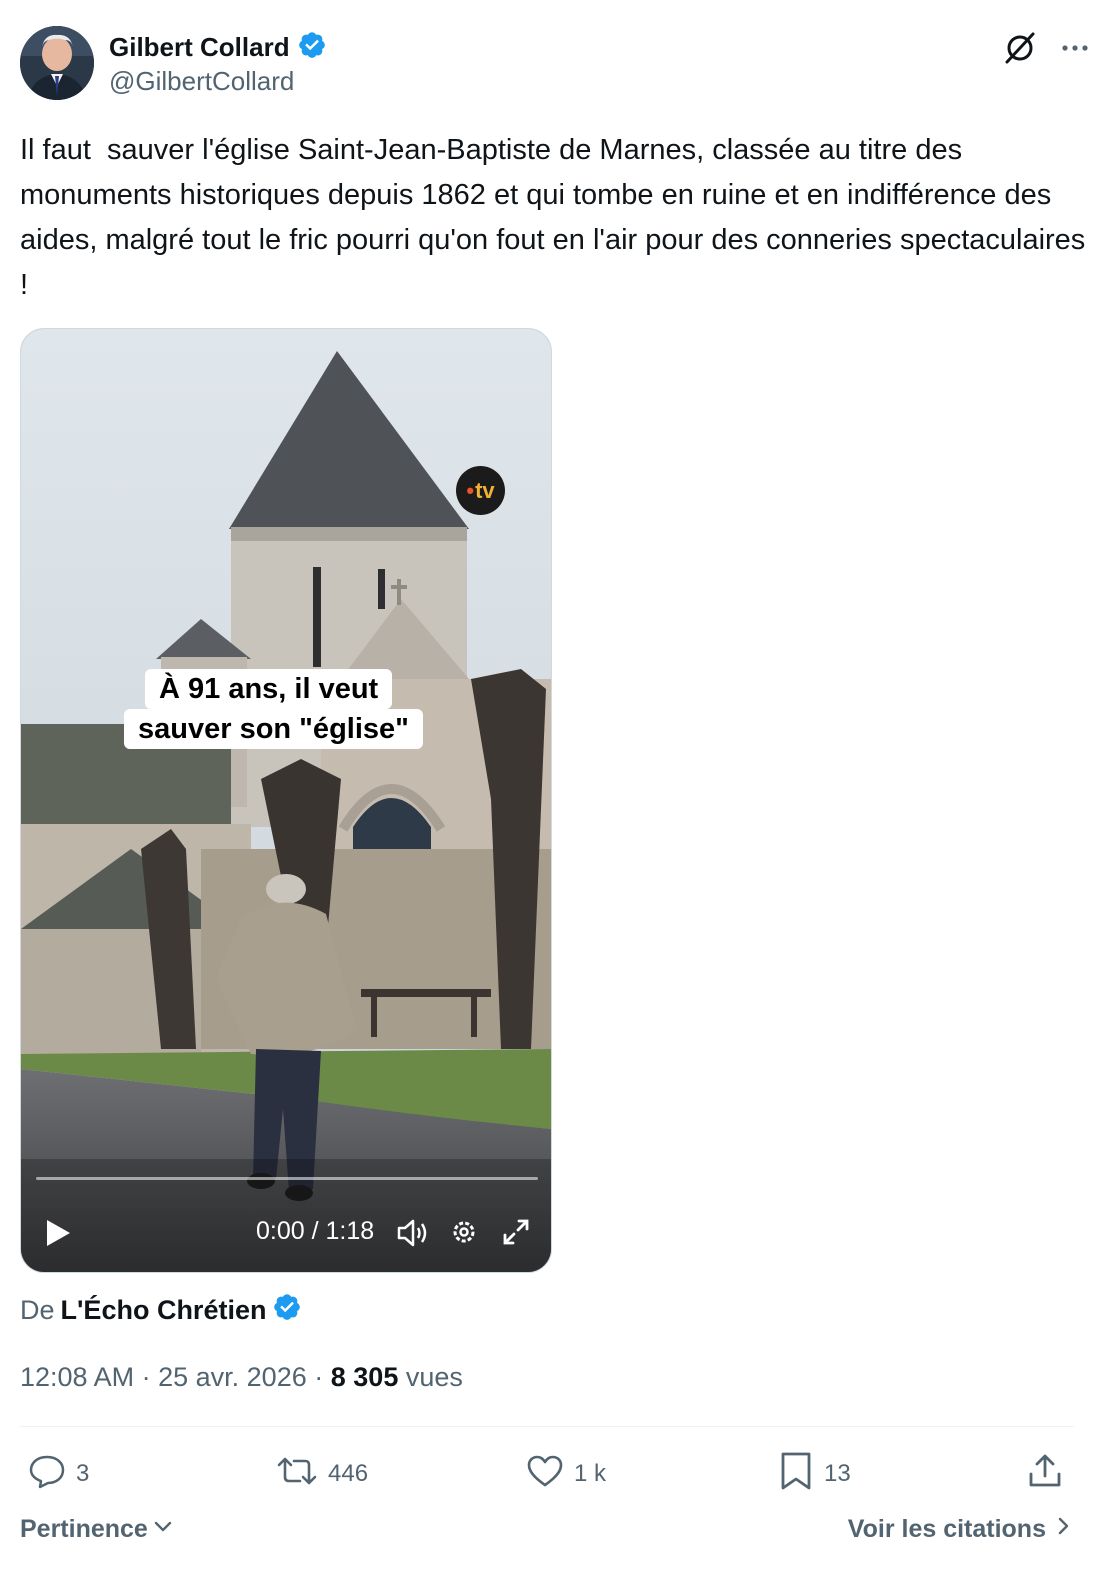 This screenshot has width=1110, height=1578. Describe the element at coordinates (47, 1474) in the screenshot. I see `reply-icon` at that location.